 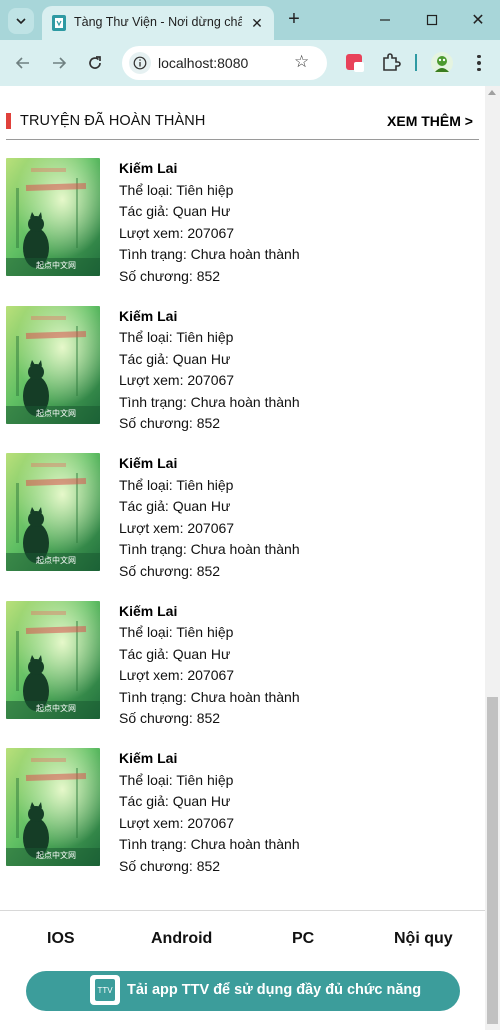 What do you see at coordinates (113, 121) in the screenshot?
I see `section-title: TRUYỆN ĐÃ HOÀN THÀNH` at bounding box center [113, 121].